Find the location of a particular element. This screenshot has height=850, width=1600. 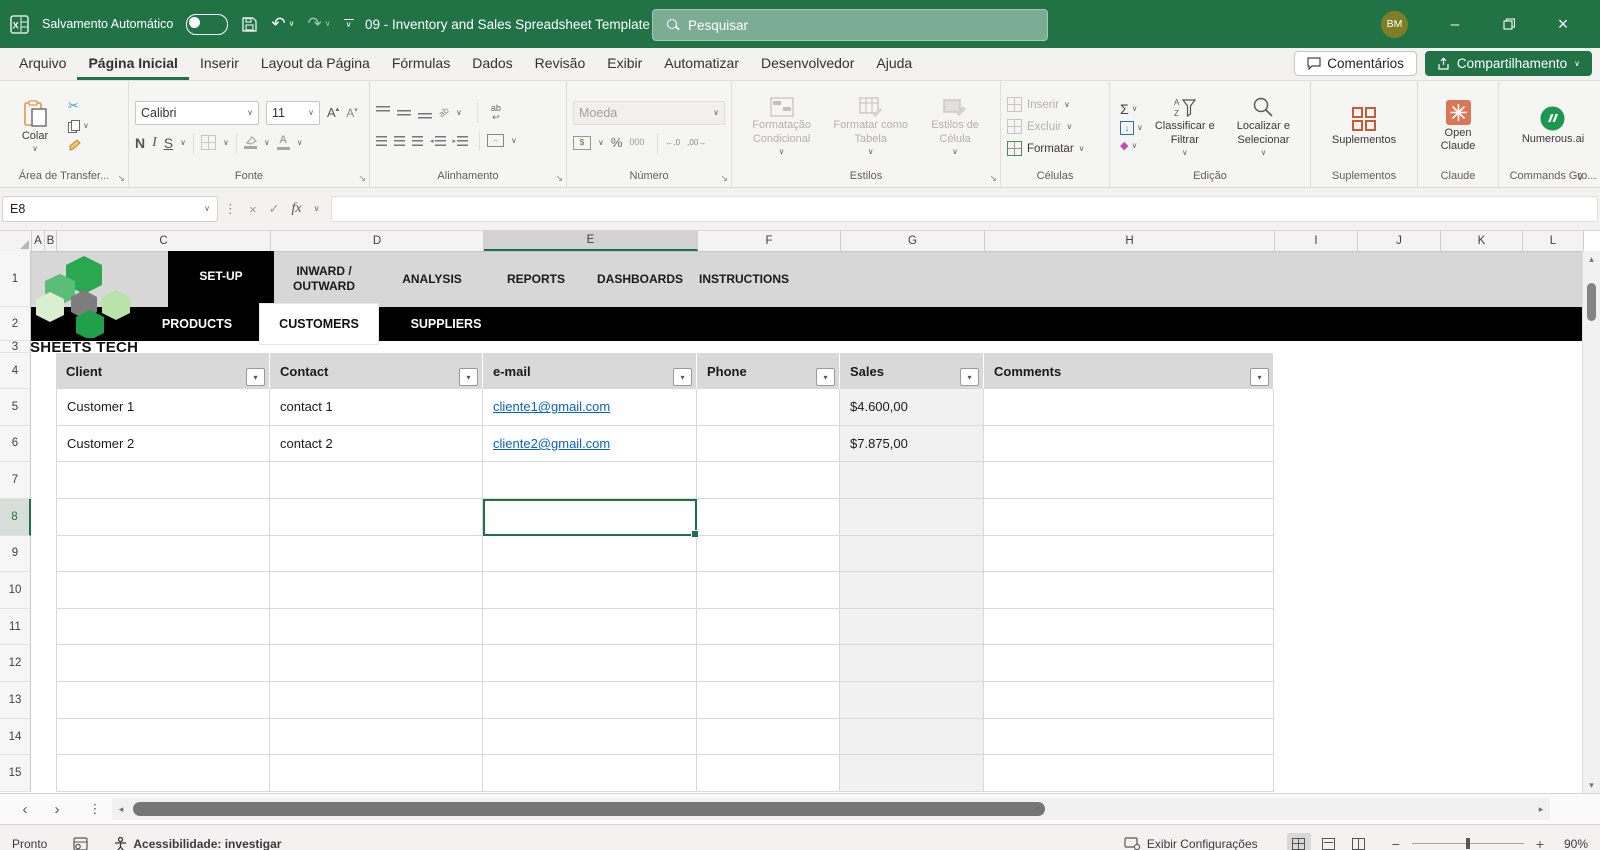

cell-E10 is located at coordinates (590, 590).